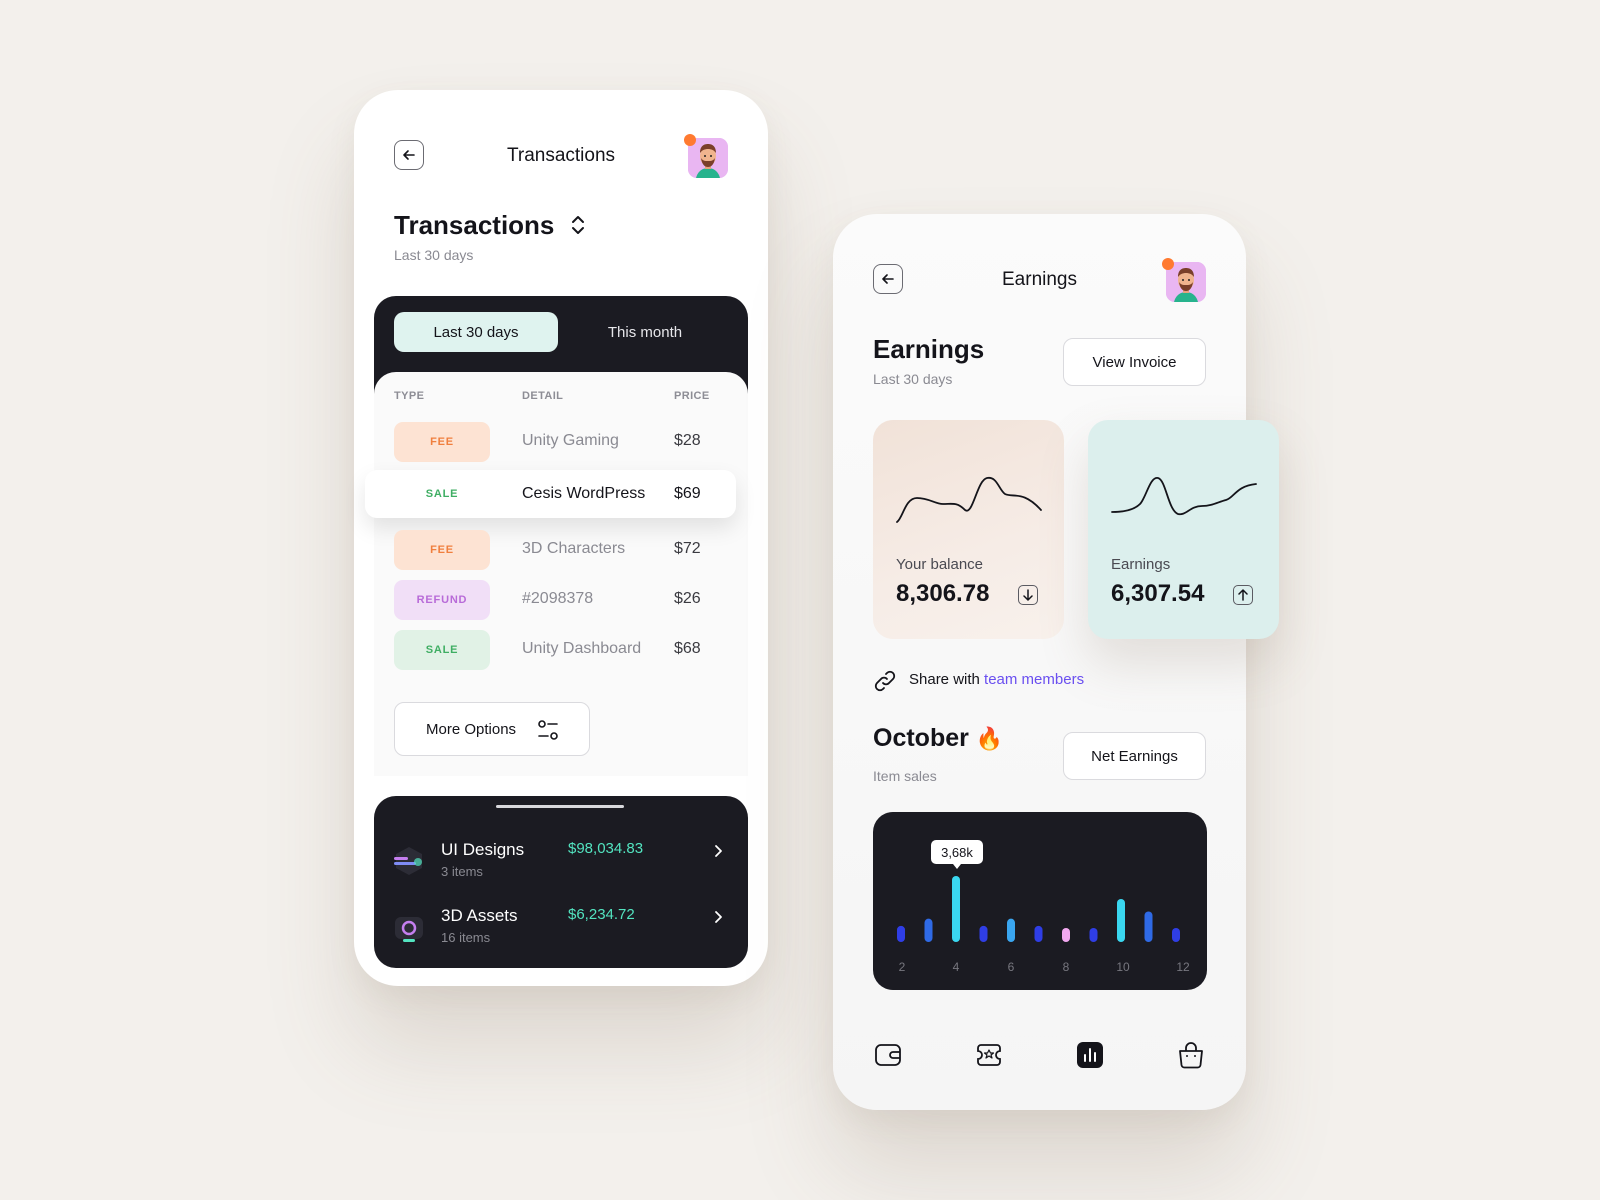 The image size is (1600, 1200). What do you see at coordinates (1158, 593) in the screenshot?
I see `earnings-value: 6,307.54` at bounding box center [1158, 593].